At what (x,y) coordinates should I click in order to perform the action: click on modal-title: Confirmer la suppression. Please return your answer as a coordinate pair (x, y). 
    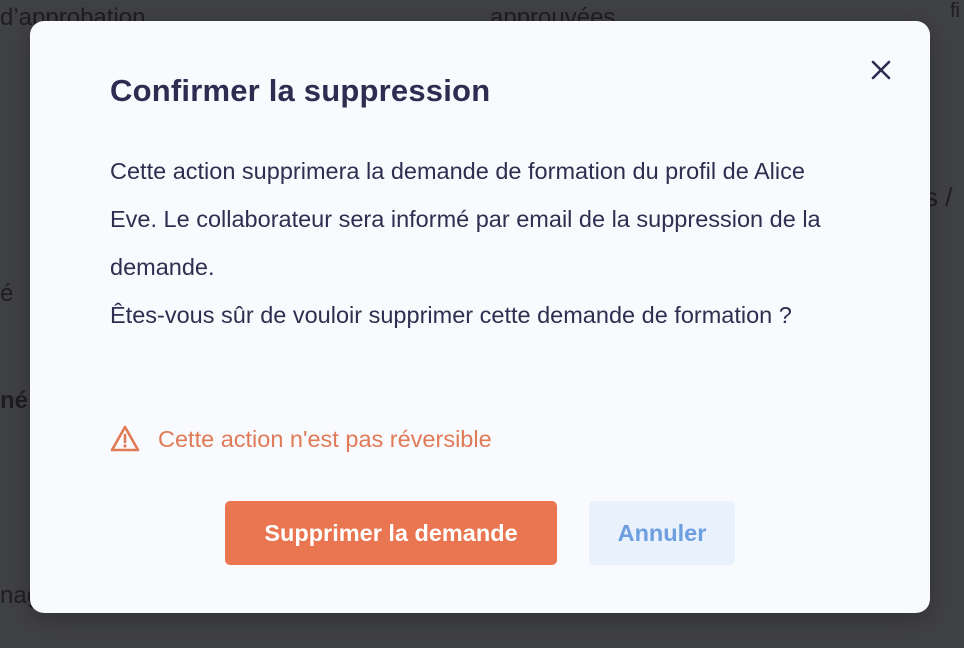
    Looking at the image, I should click on (300, 90).